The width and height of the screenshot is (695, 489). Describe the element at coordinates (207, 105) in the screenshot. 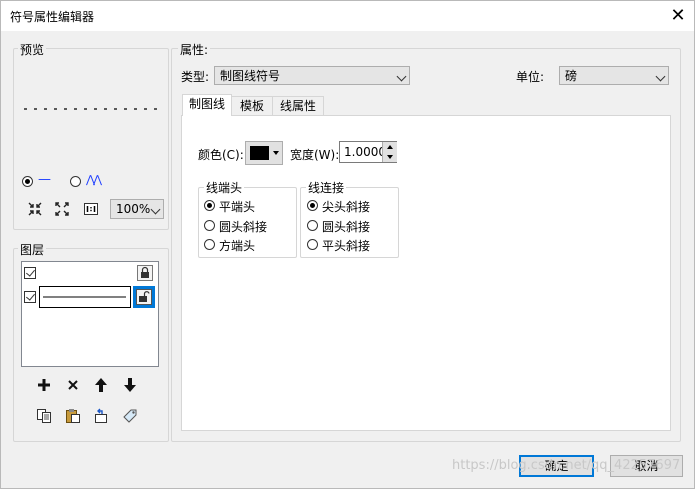

I see `tab-line: 制图线` at that location.